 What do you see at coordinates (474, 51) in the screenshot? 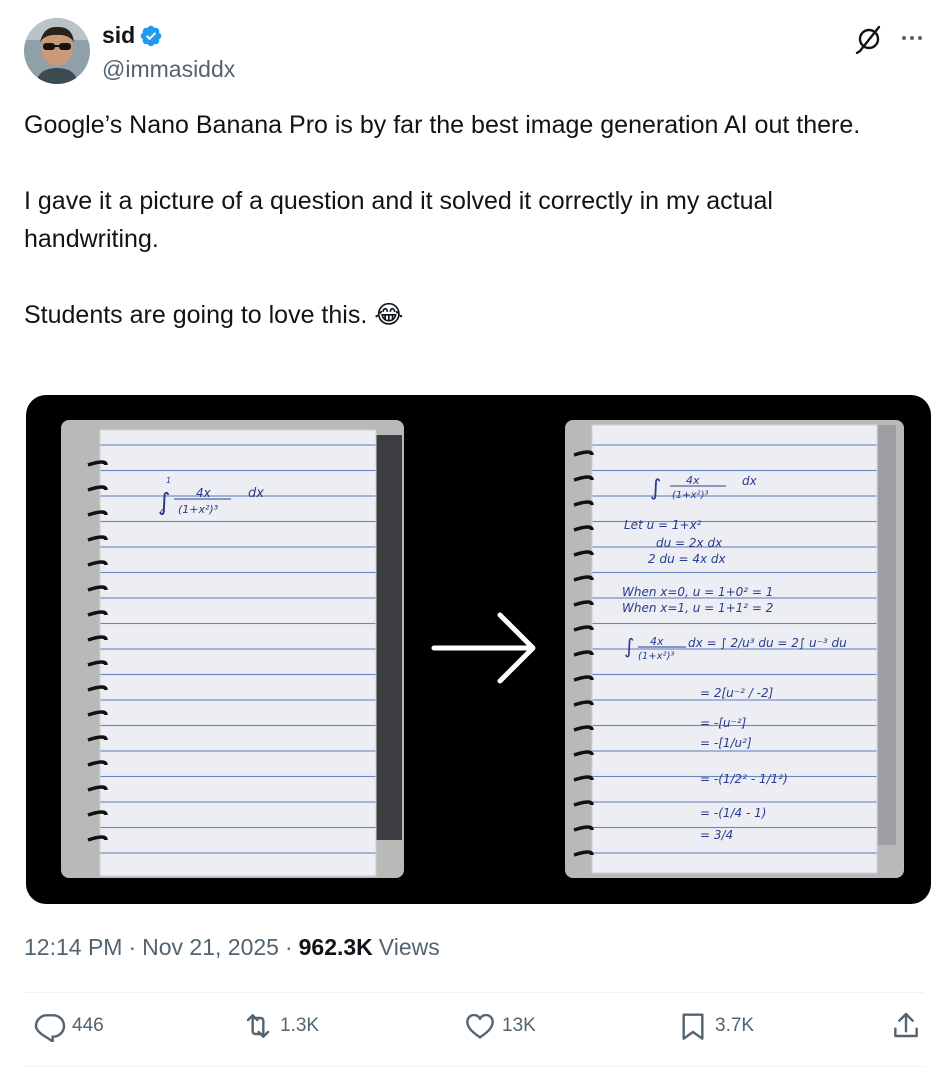
I see `tweet-header: sid @immasiddx` at bounding box center [474, 51].